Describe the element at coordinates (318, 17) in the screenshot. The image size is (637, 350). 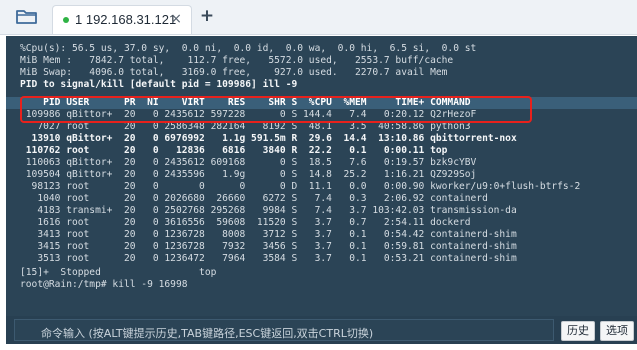
I see `tab-bar: 1 192.168.31.121 × +` at that location.